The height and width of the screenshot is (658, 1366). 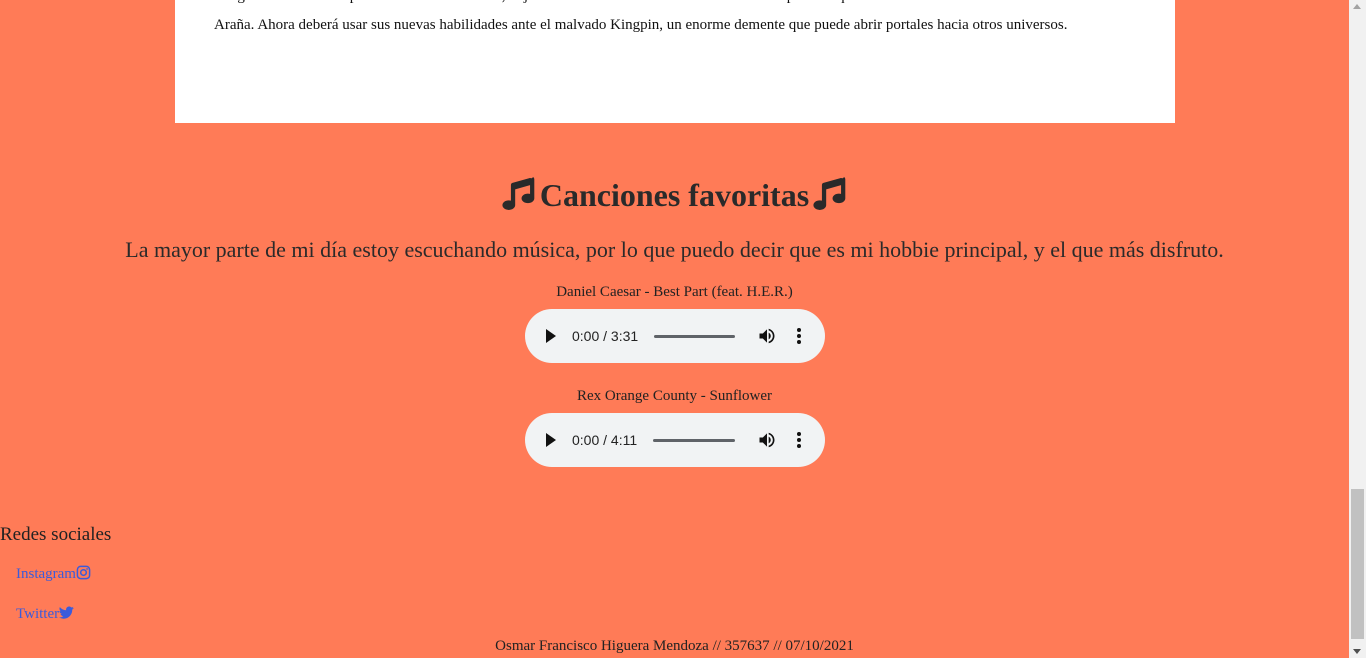 What do you see at coordinates (83, 572) in the screenshot?
I see `instagram-icon` at bounding box center [83, 572].